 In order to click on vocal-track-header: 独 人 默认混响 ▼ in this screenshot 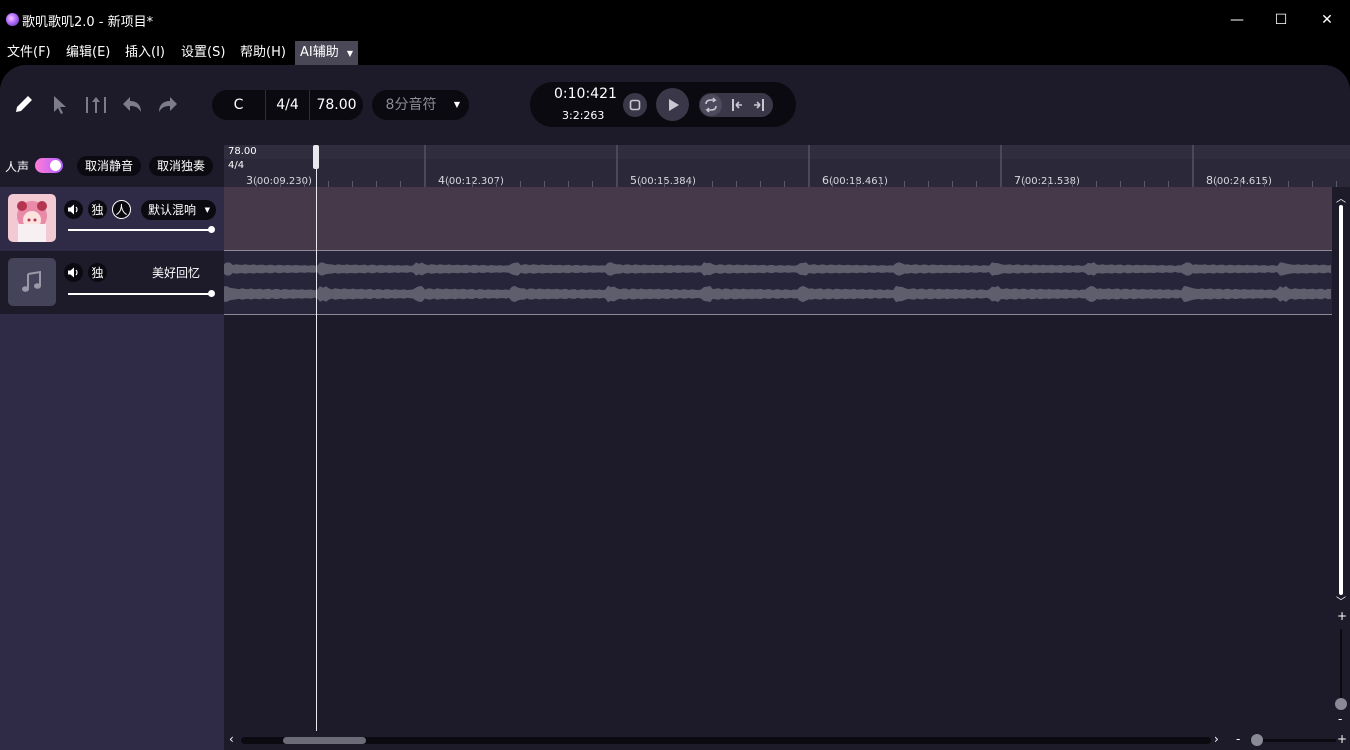, I will do `click(112, 218)`.